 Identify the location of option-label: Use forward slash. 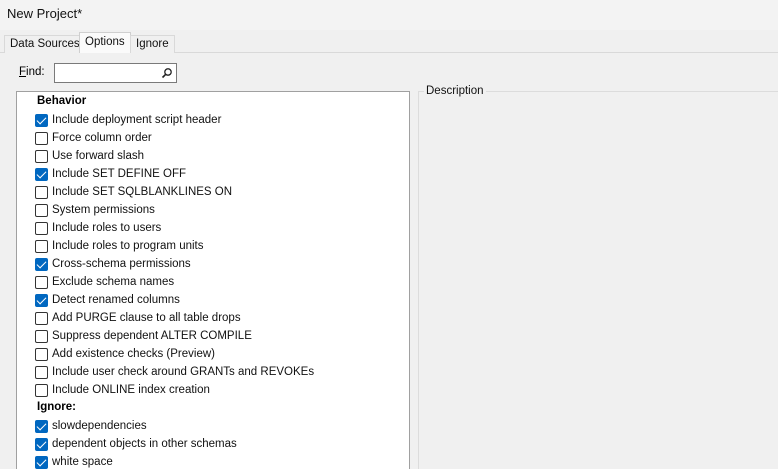
(98, 156).